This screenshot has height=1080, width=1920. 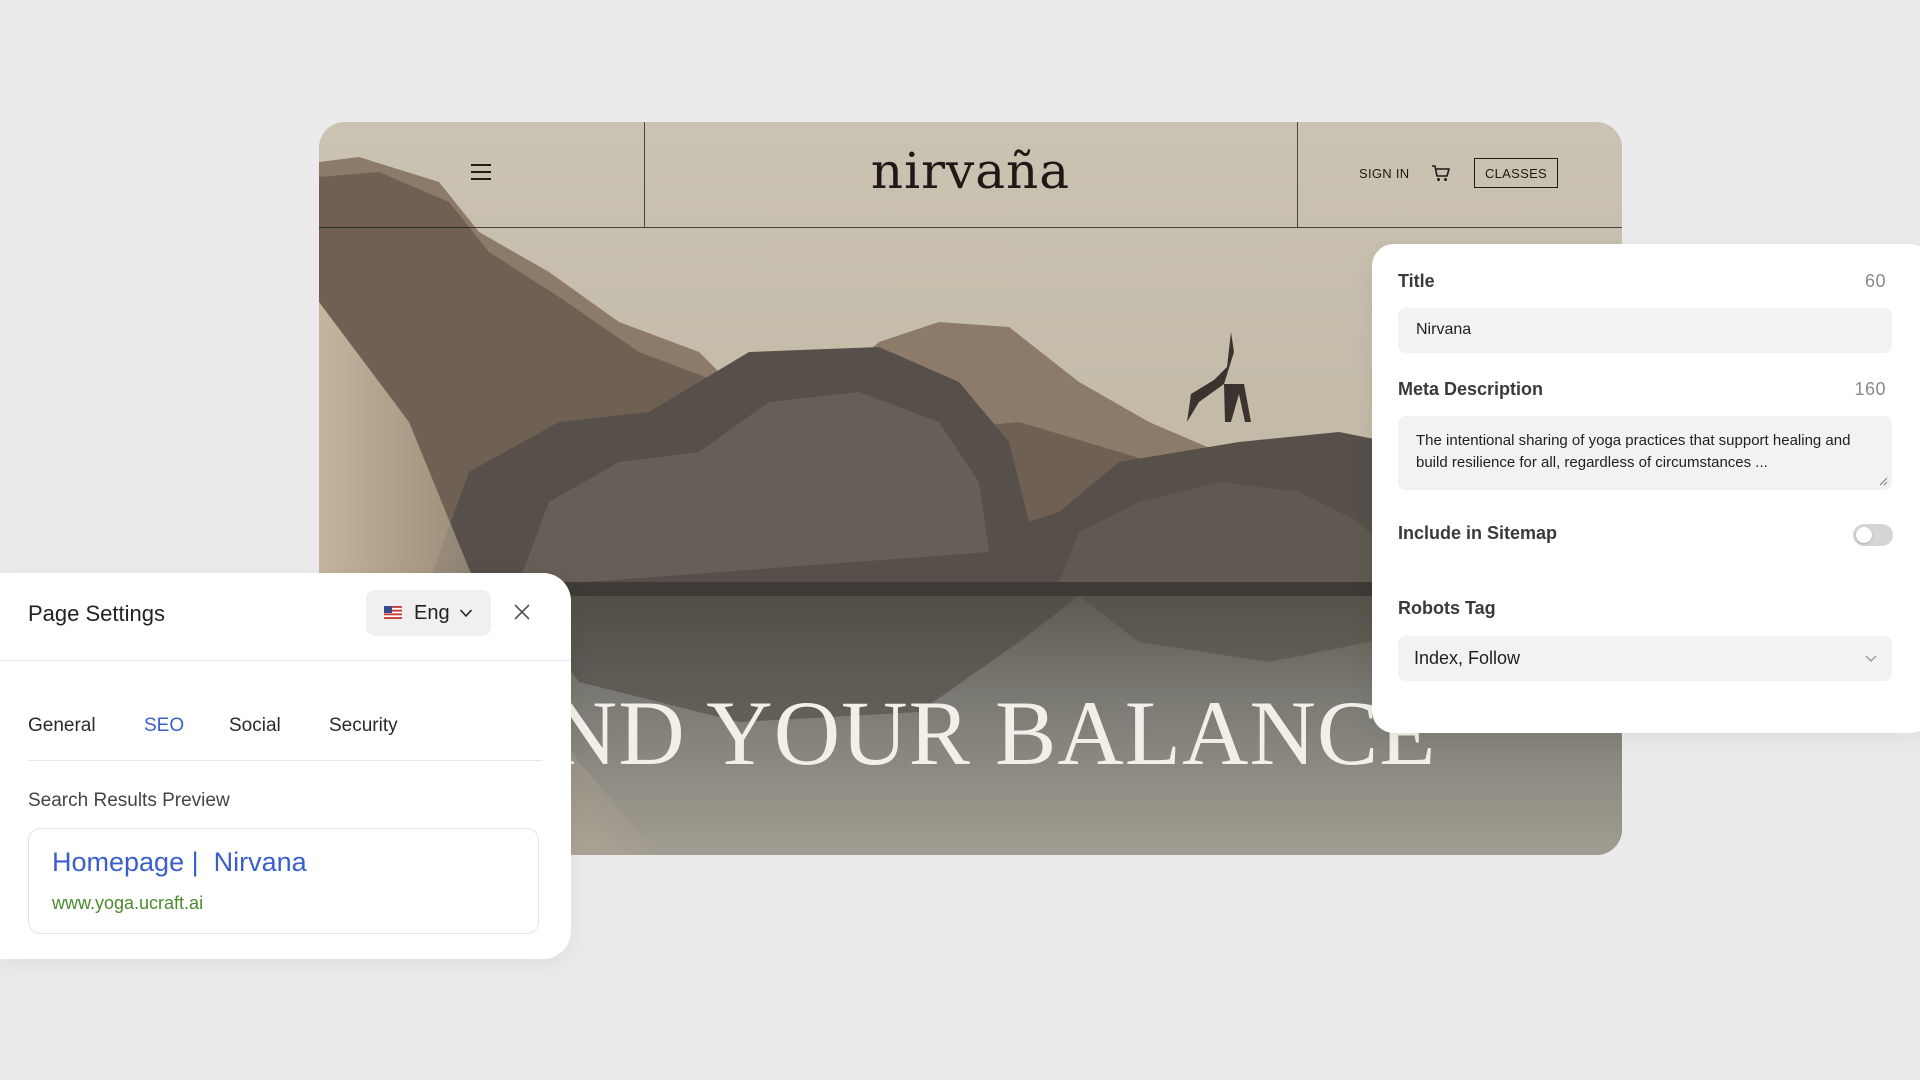 What do you see at coordinates (970, 171) in the screenshot?
I see `site-logo: nirvaña` at bounding box center [970, 171].